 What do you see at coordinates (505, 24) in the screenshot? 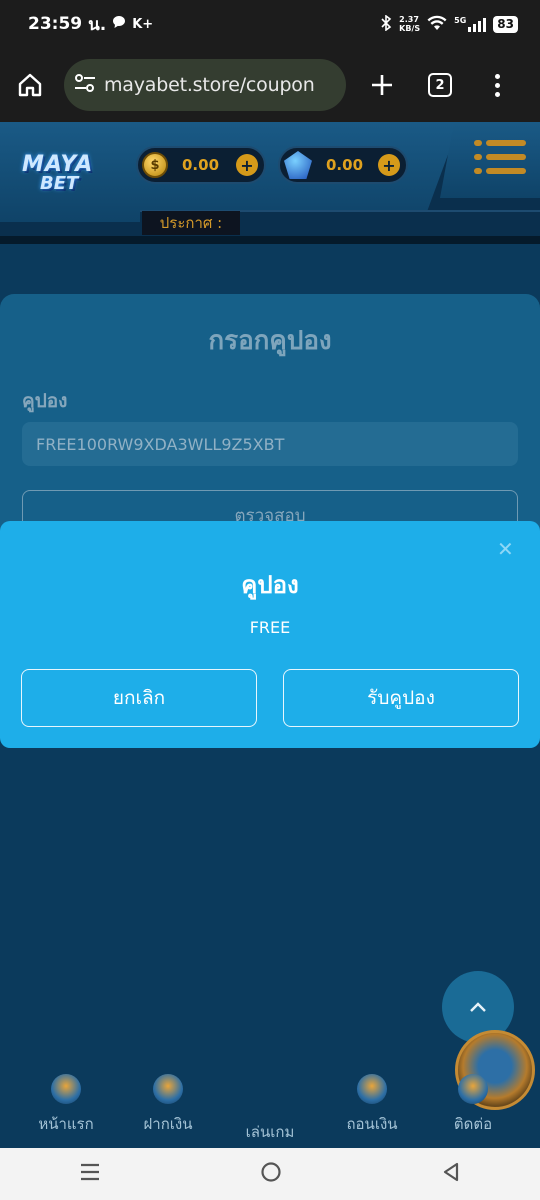
I see `battery-indicator: 83` at bounding box center [505, 24].